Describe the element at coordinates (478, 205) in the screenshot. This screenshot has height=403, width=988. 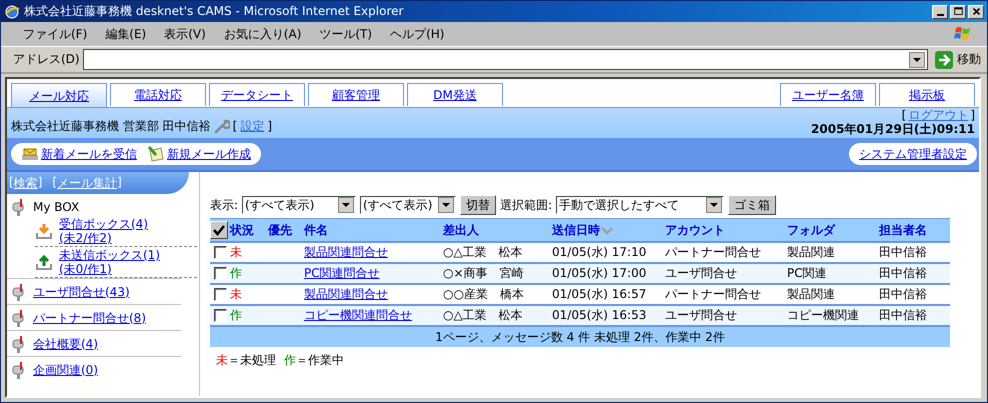
I see `switch-button: 切替` at that location.